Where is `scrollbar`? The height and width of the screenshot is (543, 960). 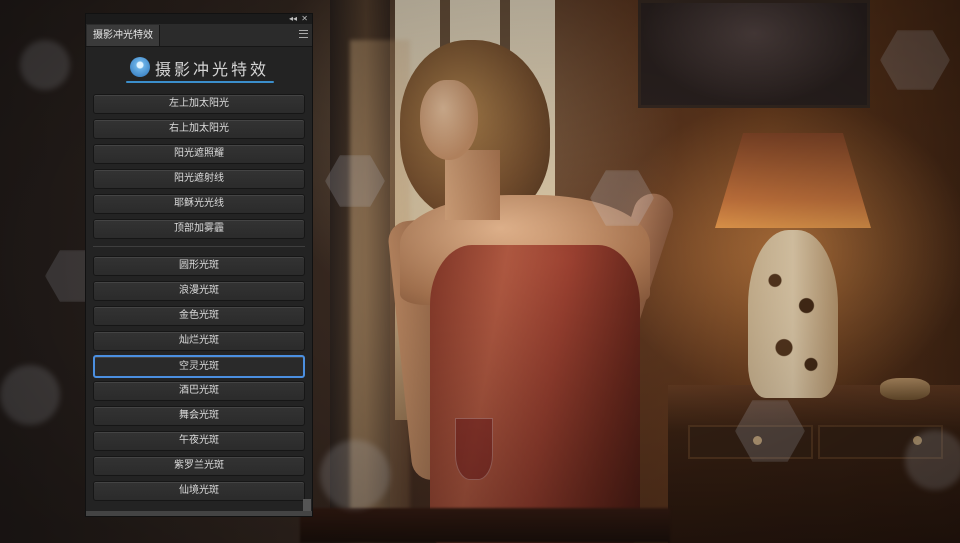 scrollbar is located at coordinates (307, 505).